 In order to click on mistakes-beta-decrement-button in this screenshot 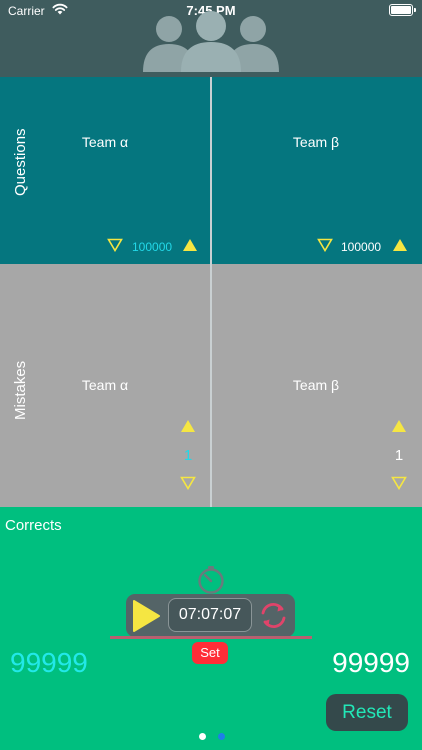, I will do `click(399, 485)`.